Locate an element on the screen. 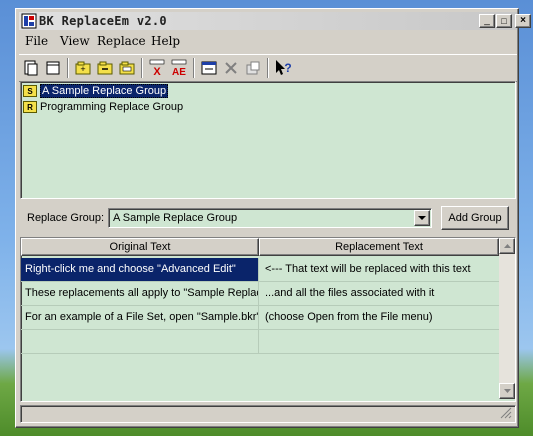  menu-bar: File View Replace Help is located at coordinates (268, 41).